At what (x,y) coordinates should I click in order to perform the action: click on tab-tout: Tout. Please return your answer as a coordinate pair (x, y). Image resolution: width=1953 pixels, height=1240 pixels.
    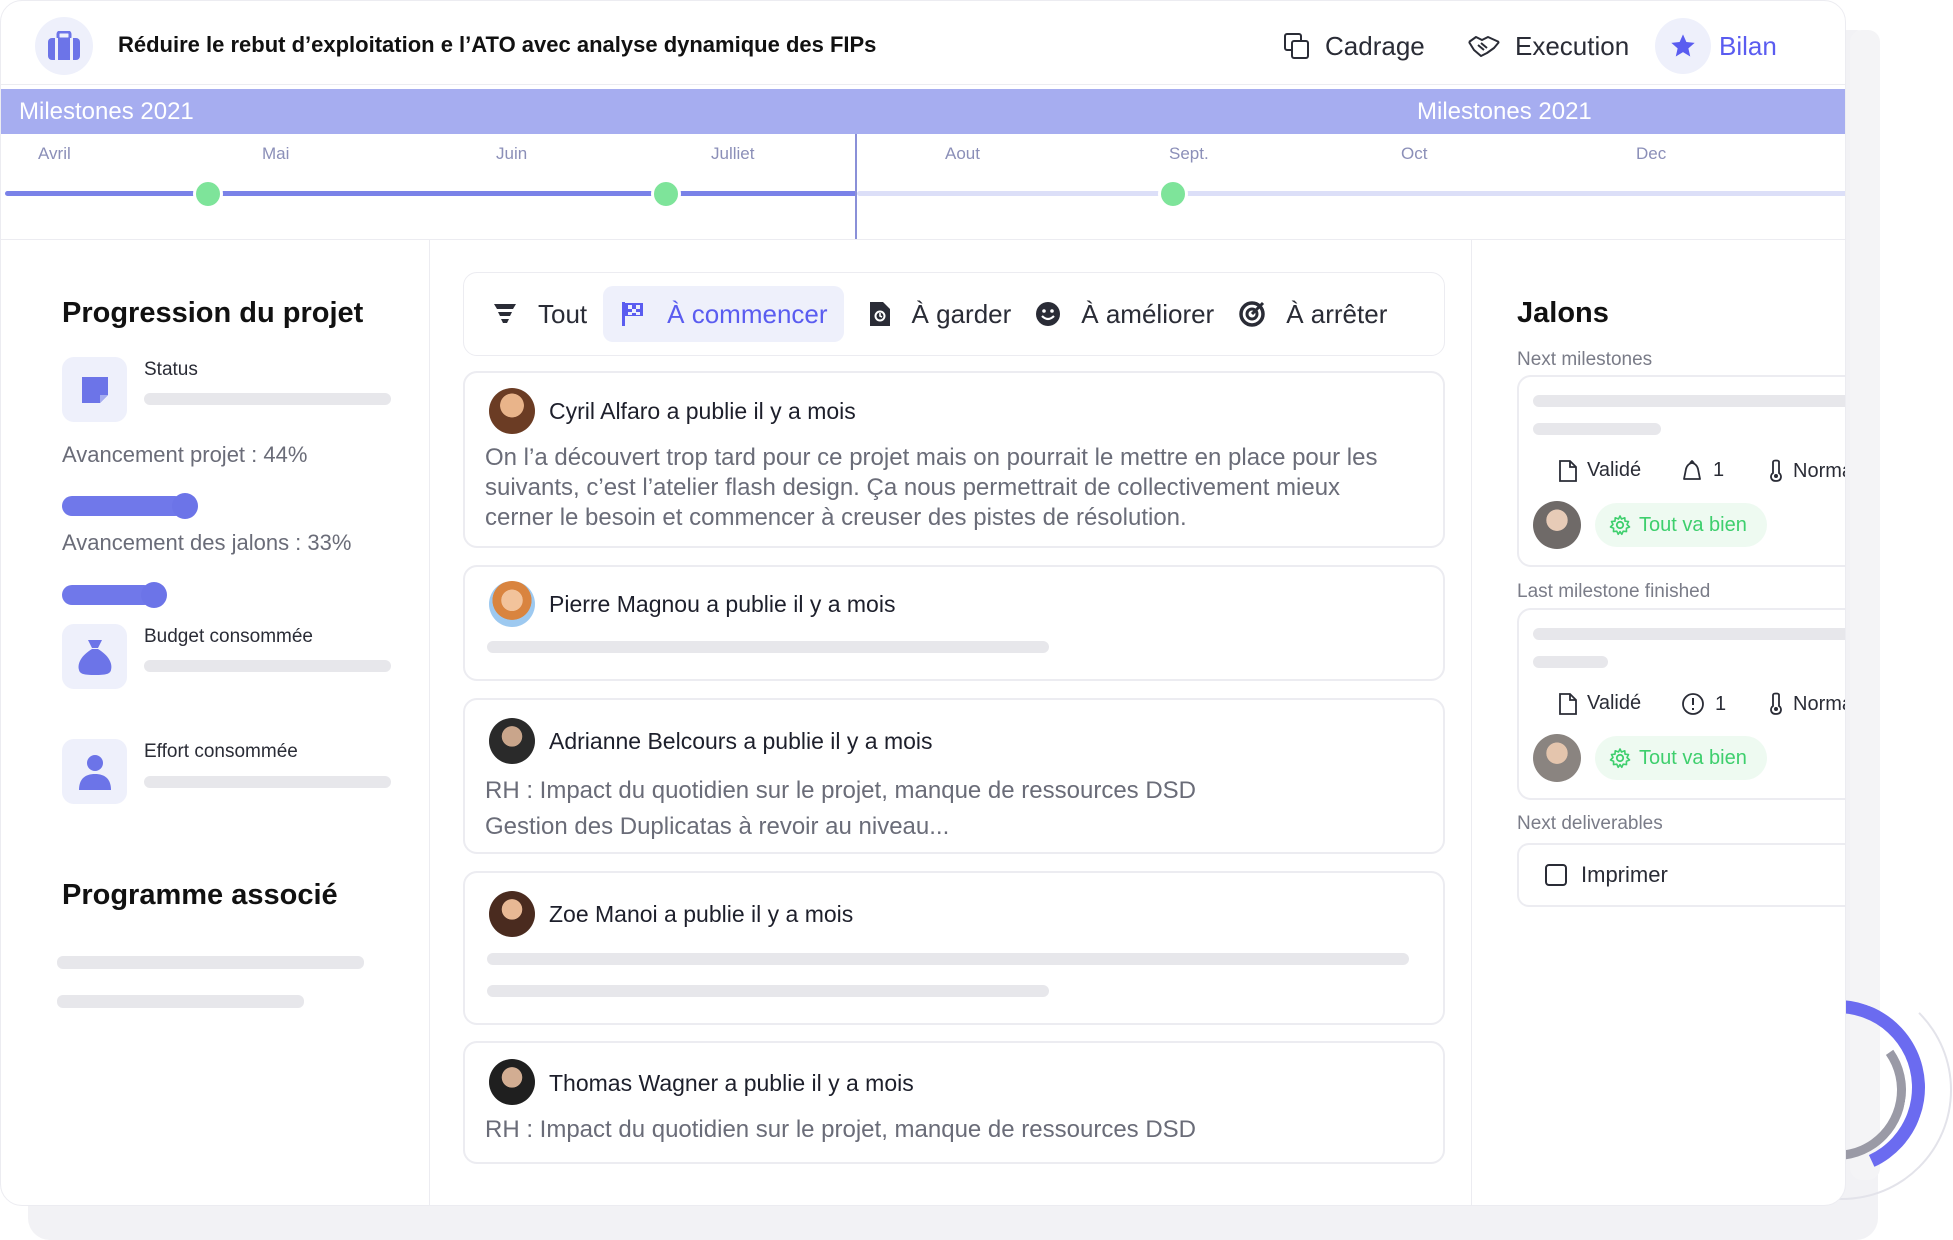
    Looking at the image, I should click on (539, 314).